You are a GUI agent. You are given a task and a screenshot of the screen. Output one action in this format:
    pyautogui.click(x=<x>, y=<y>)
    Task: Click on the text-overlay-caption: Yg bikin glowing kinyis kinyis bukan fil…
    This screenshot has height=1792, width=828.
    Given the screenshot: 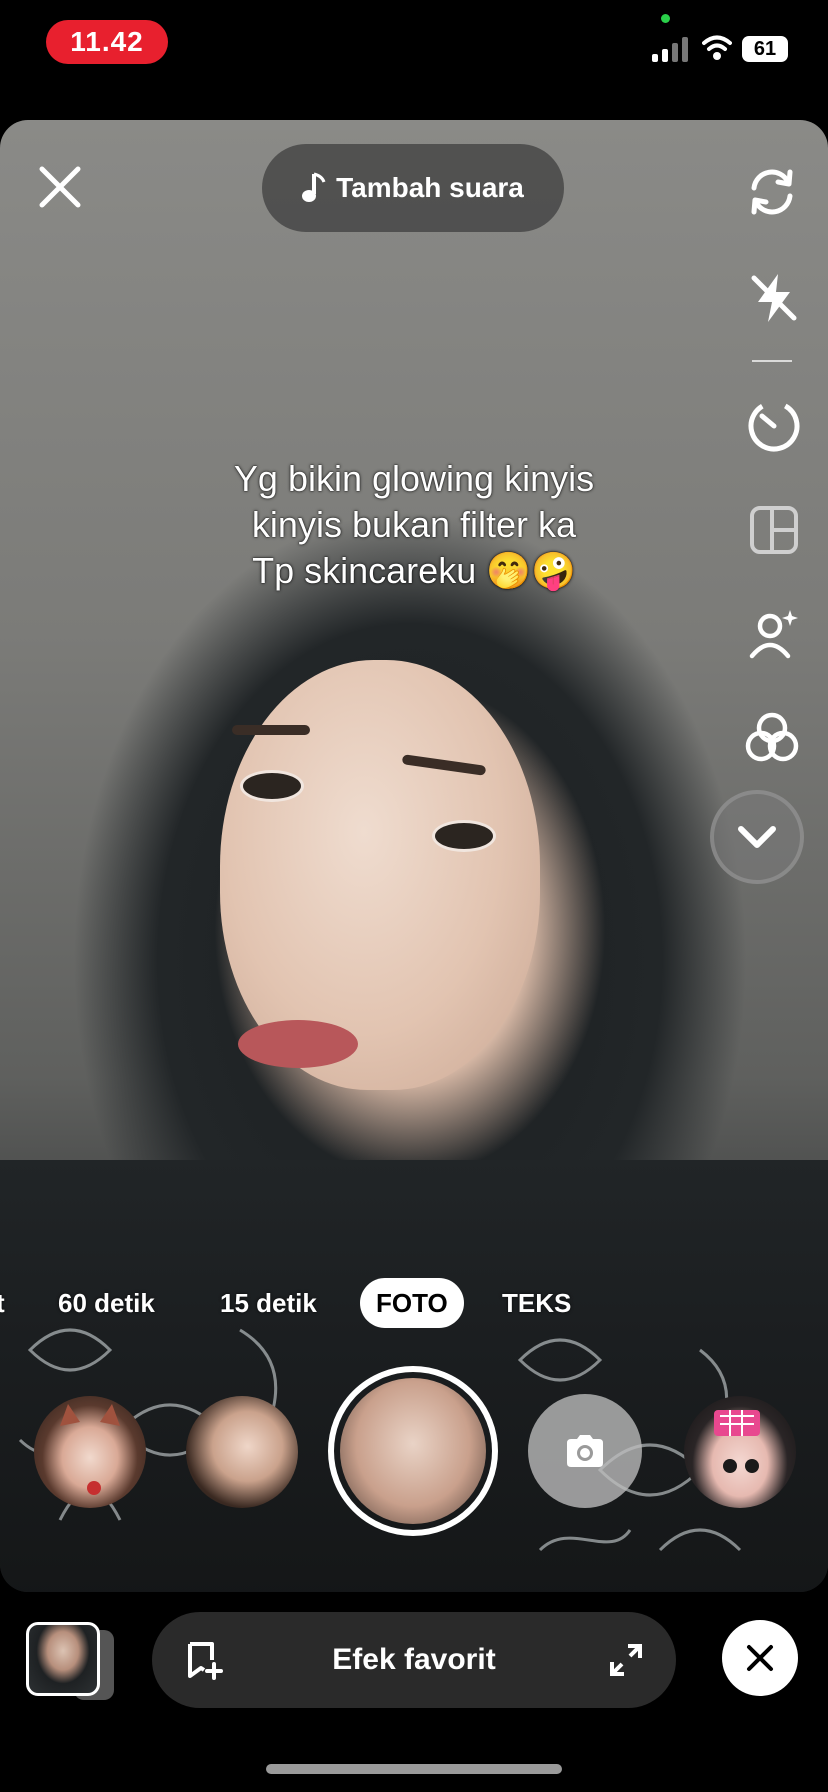 What is the action you would take?
    pyautogui.click(x=414, y=525)
    